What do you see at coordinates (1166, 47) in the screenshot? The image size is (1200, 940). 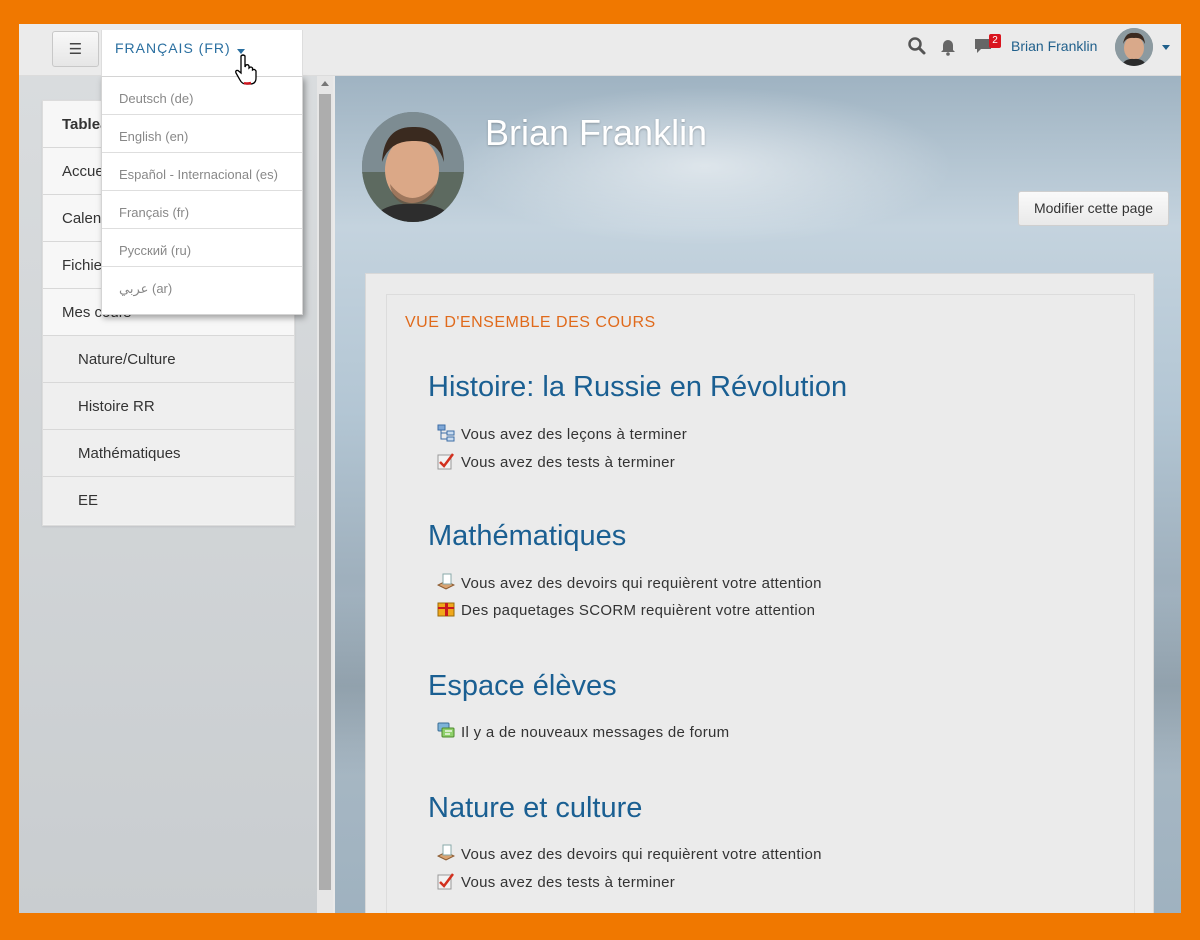 I see `chevron-down-icon` at bounding box center [1166, 47].